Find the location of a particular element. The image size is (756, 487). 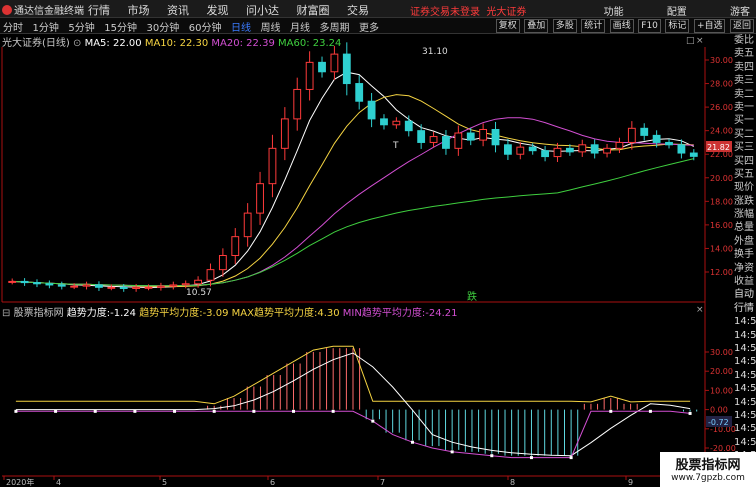

time-axis: 2020年 4 5 6 7 8 9 is located at coordinates (318, 481).